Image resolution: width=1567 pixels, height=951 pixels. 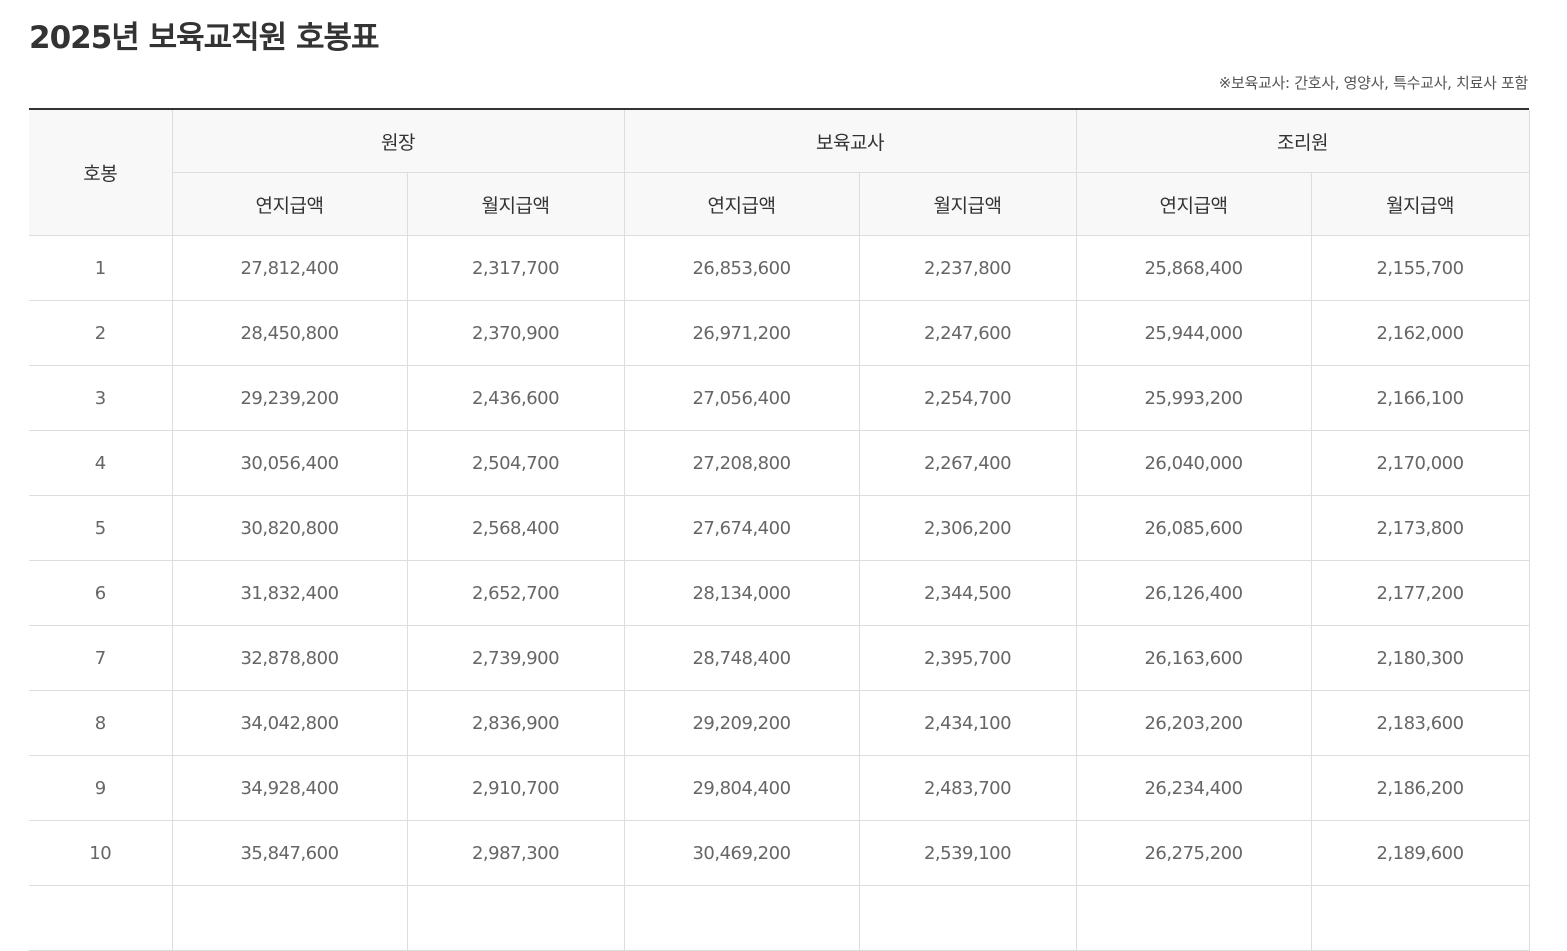 What do you see at coordinates (289, 528) in the screenshot?
I see `cell-director-annual: 30,820,800` at bounding box center [289, 528].